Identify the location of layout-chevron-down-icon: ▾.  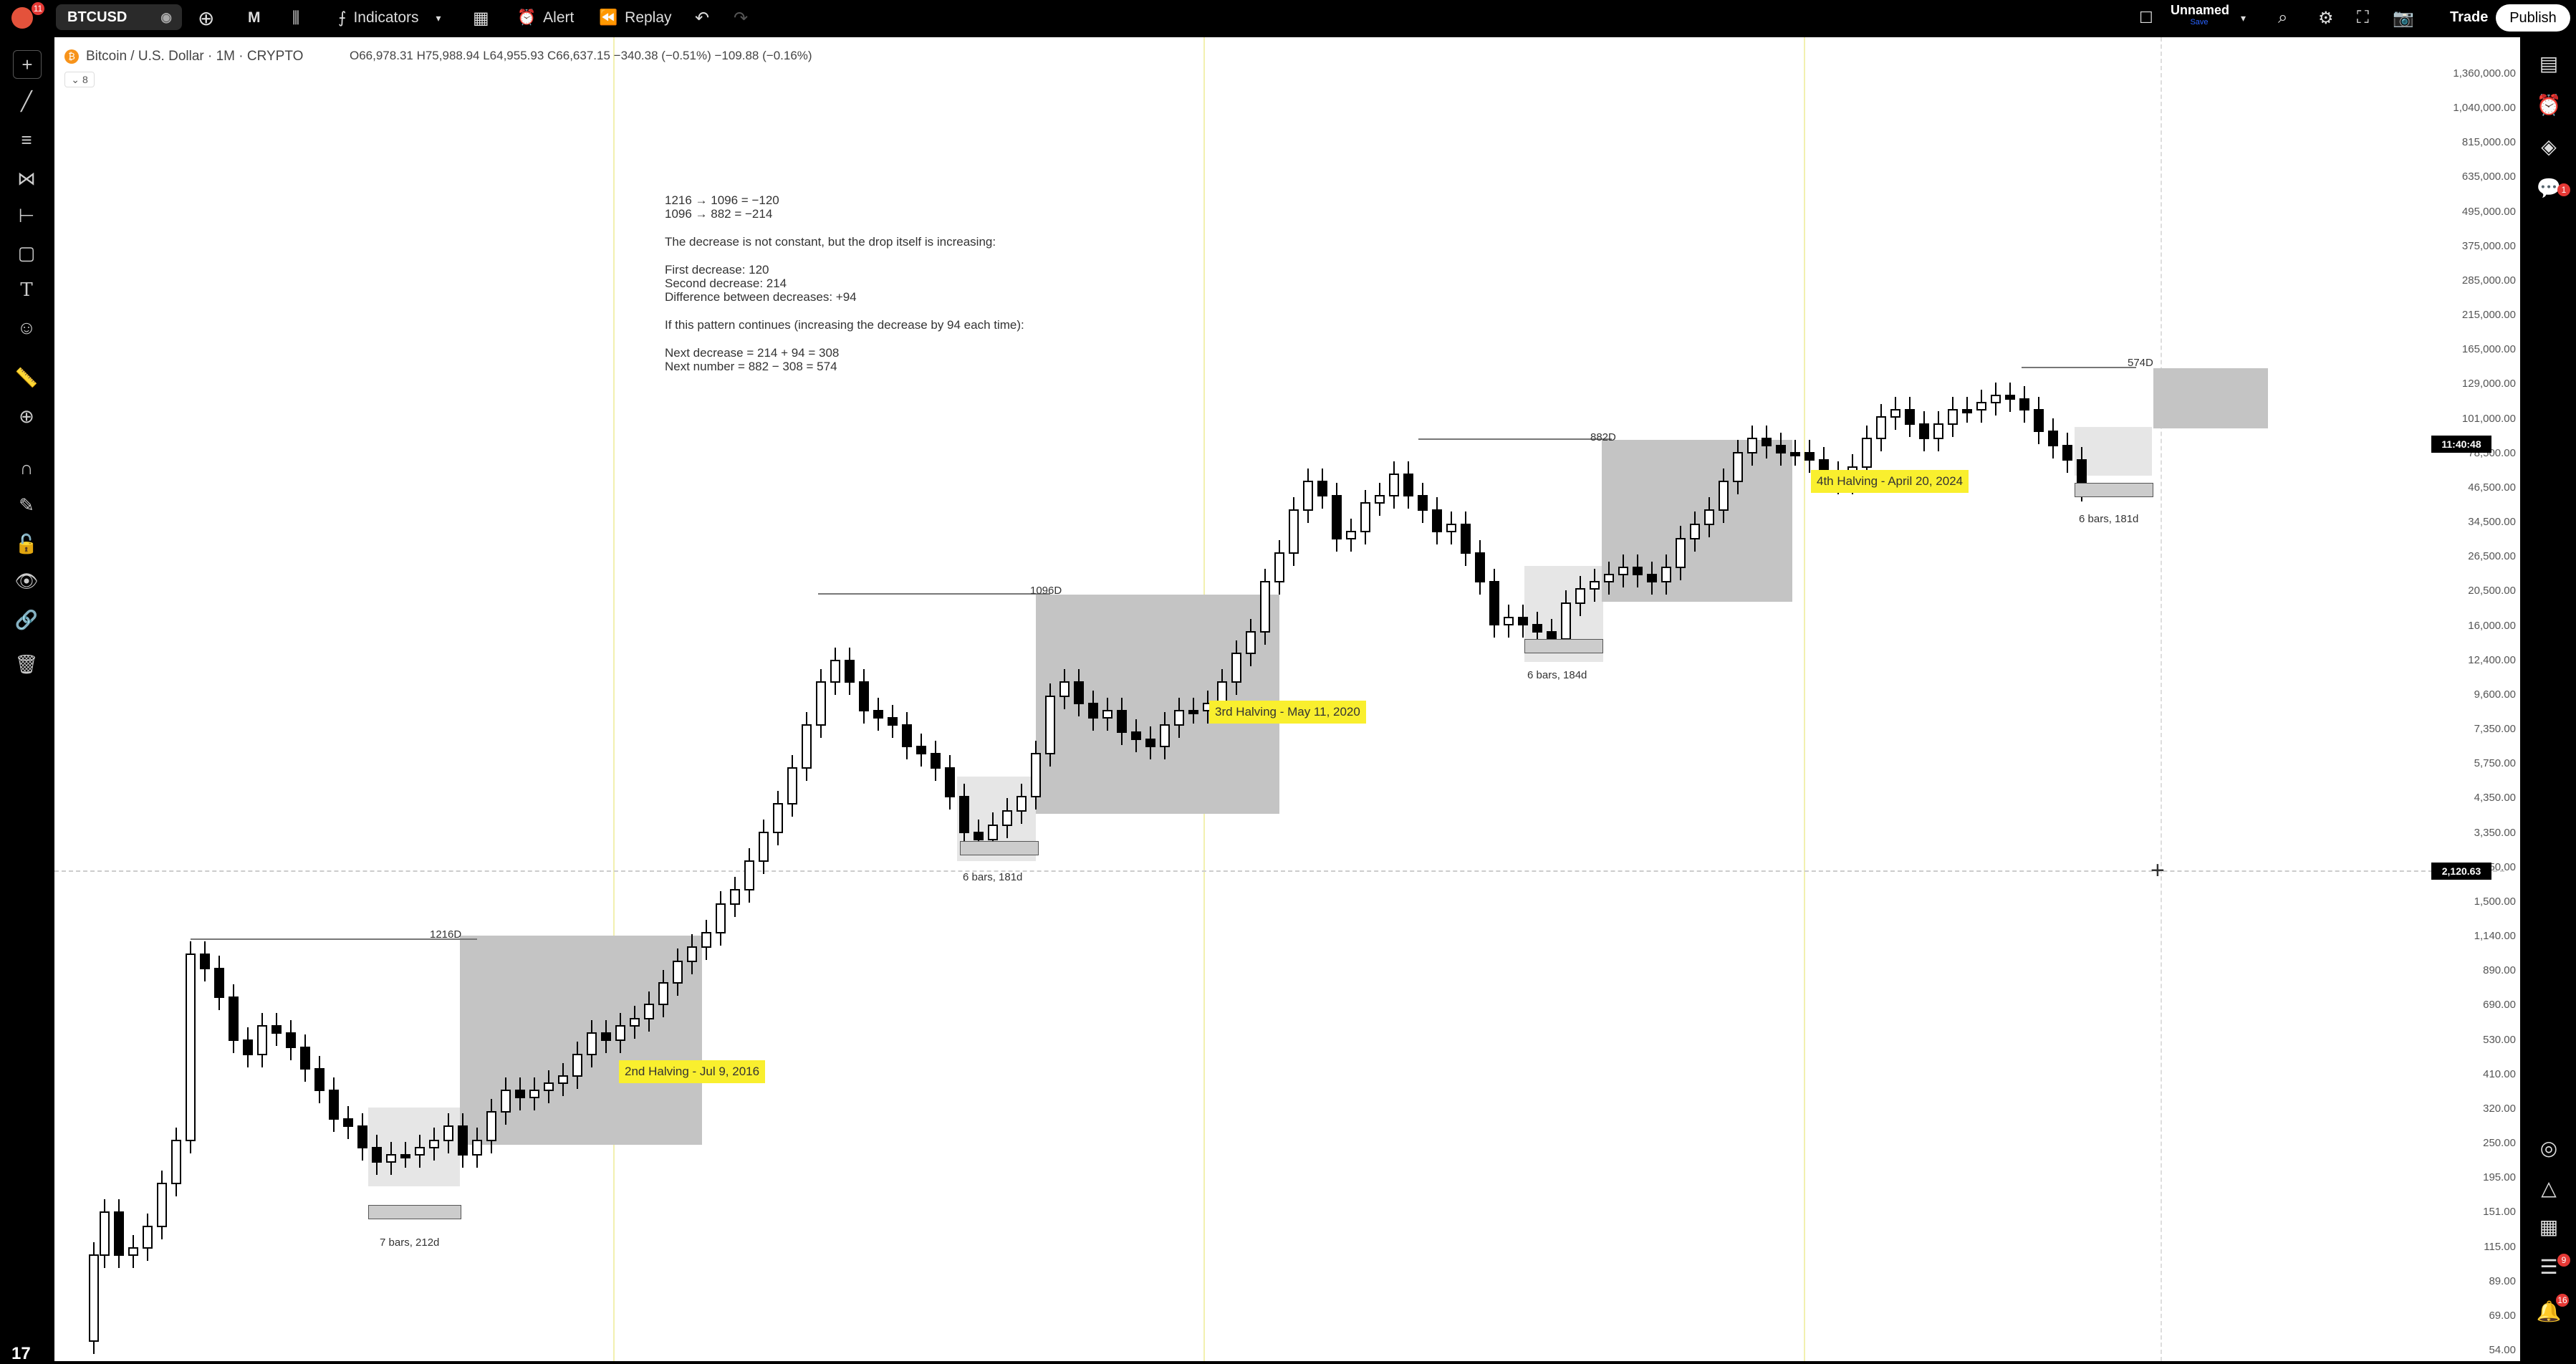
(2243, 18).